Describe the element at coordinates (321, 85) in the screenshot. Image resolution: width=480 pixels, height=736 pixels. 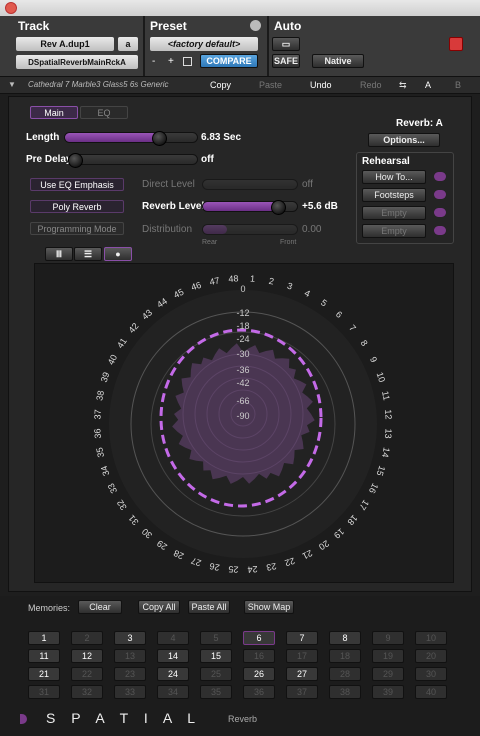
I see `undo-button: Undo` at that location.